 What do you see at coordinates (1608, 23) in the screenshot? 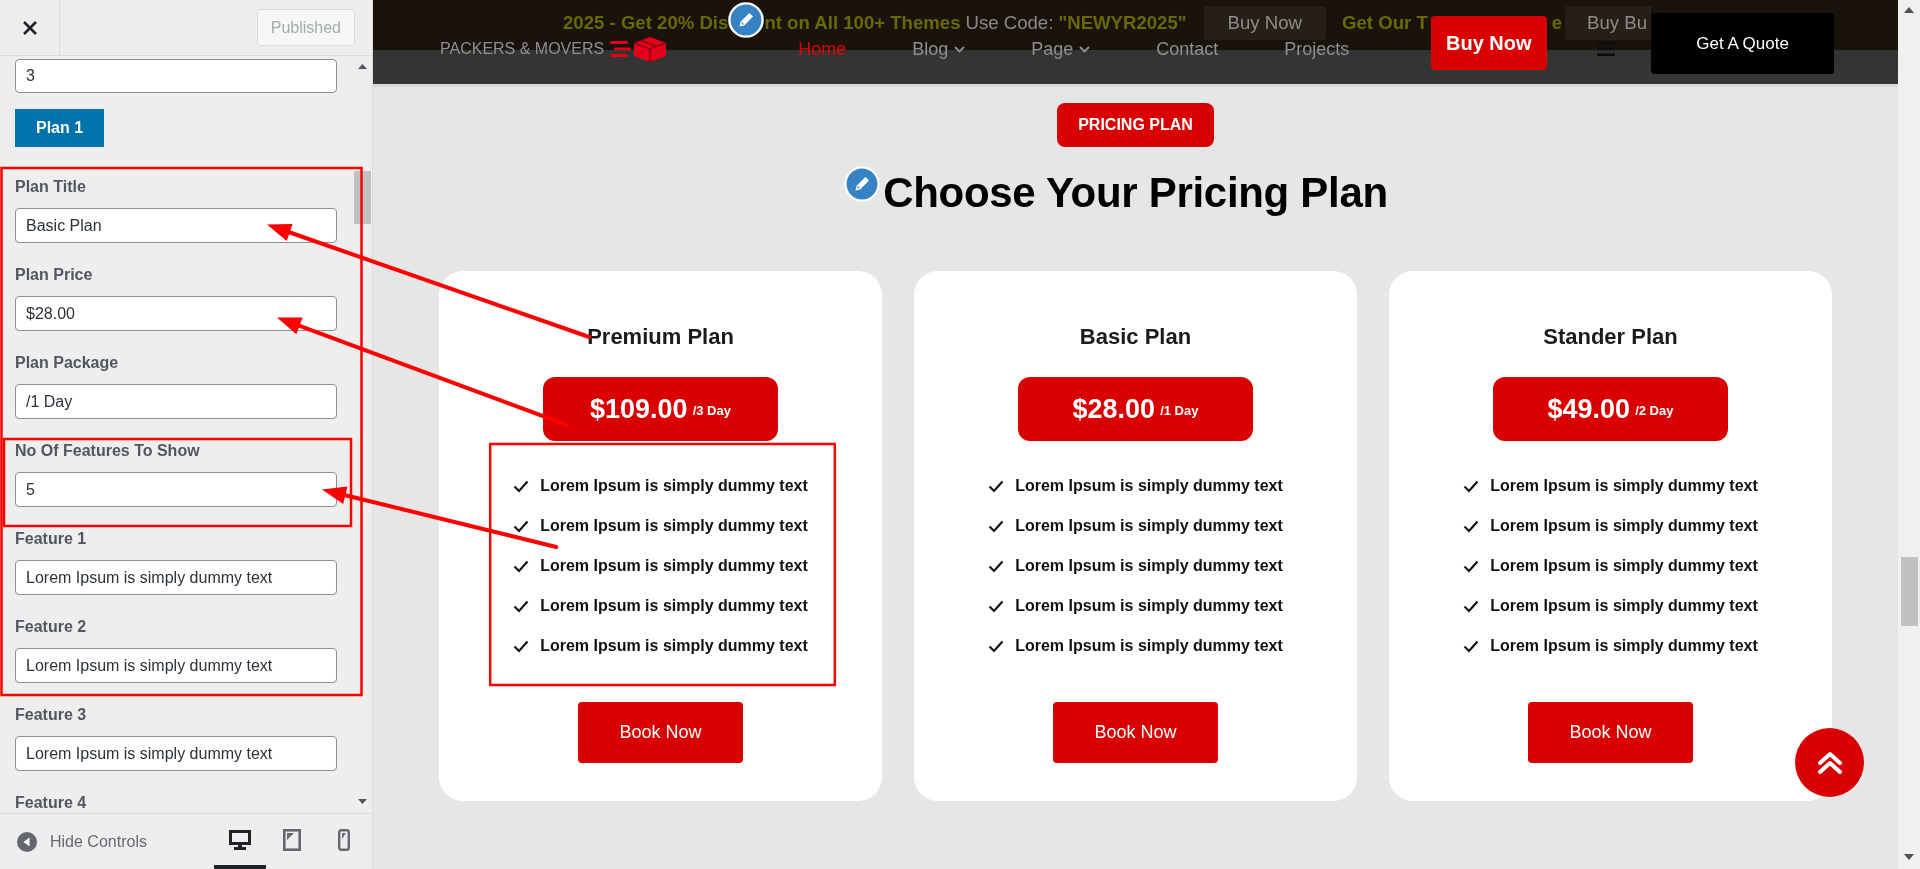
I see `promo-button: Buy Bu` at bounding box center [1608, 23].